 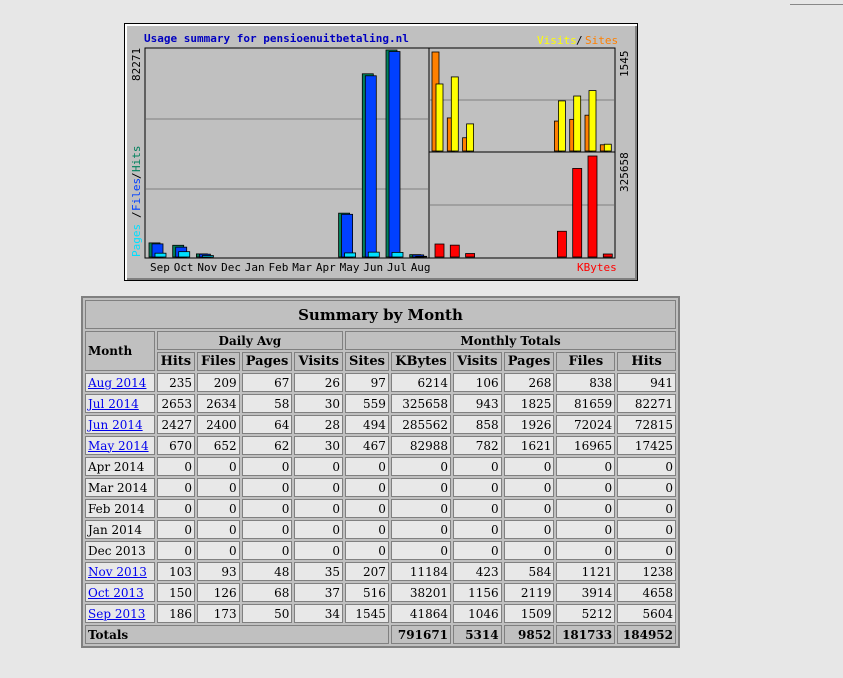 I want to click on cell-daily-pages: 64, so click(x=267, y=424).